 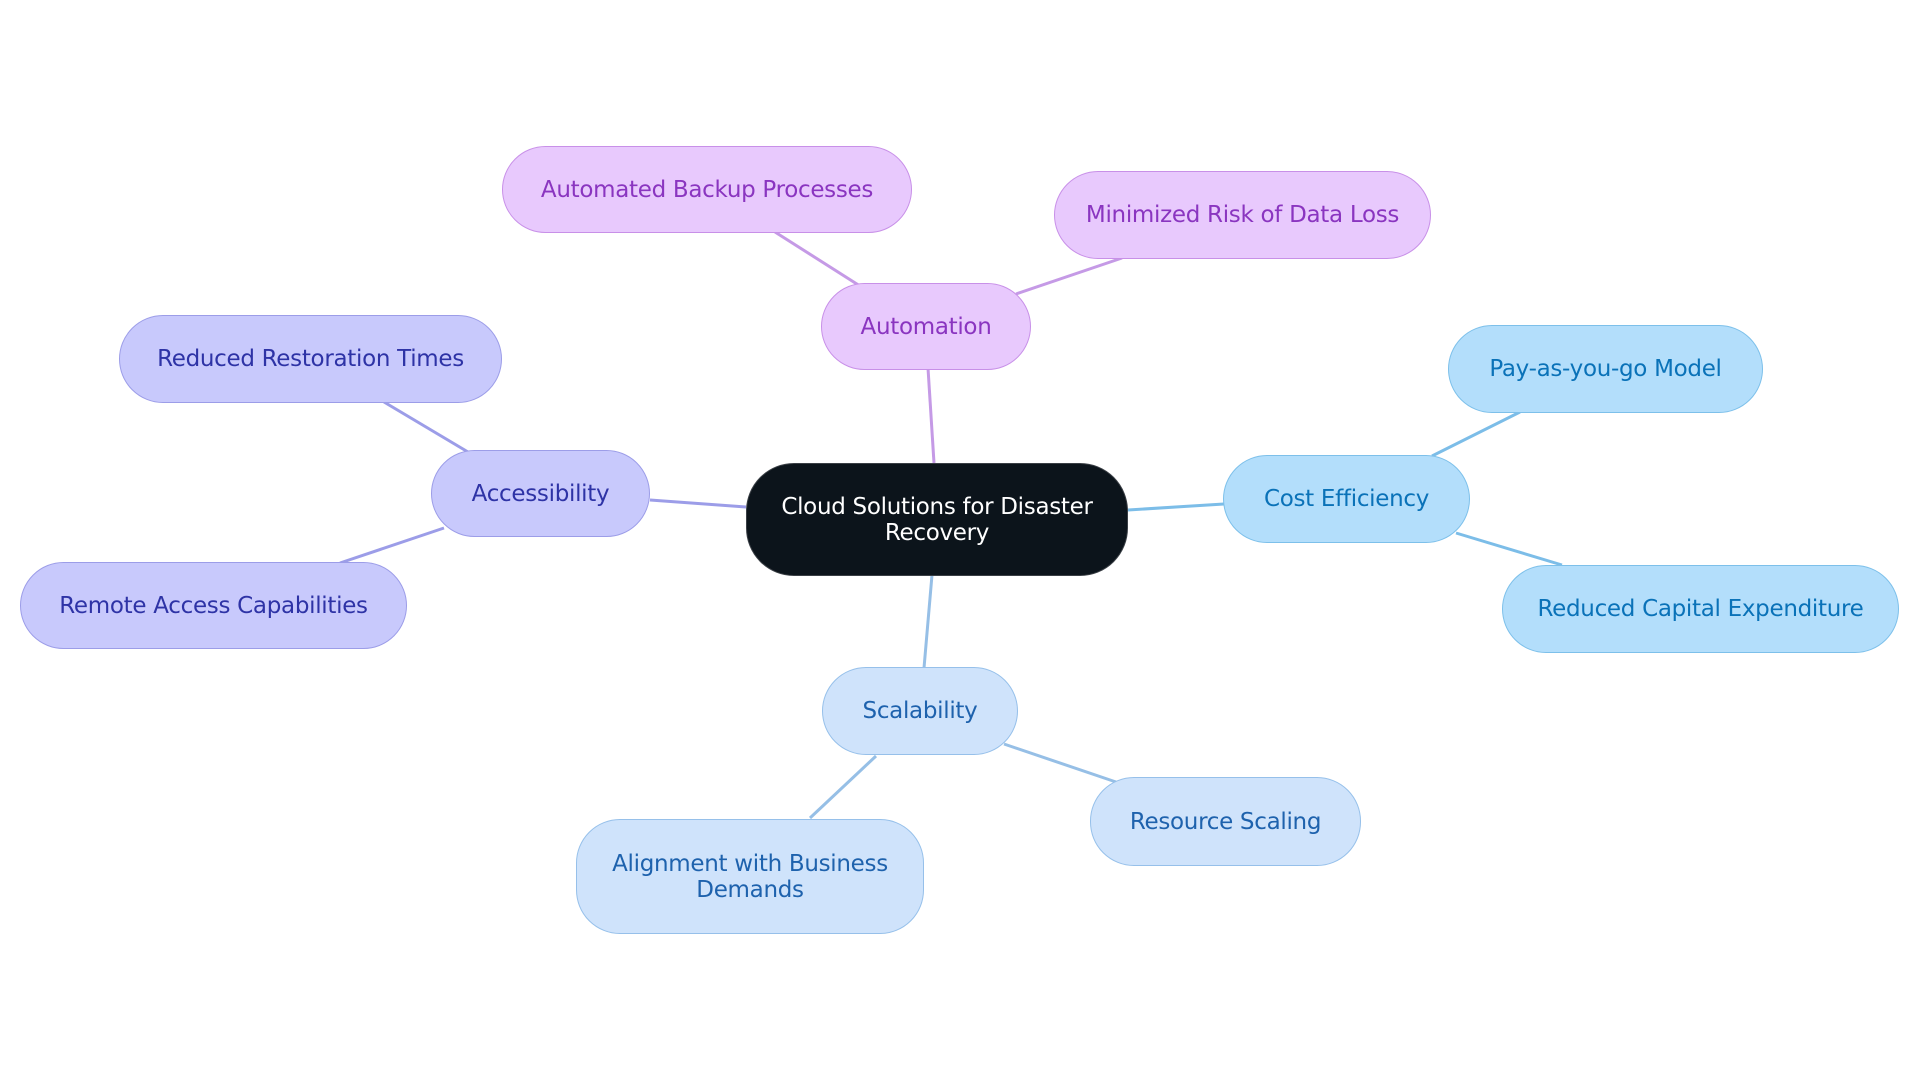 I want to click on leaf-node-resource-scaling: Resource Scaling, so click(x=1225, y=821).